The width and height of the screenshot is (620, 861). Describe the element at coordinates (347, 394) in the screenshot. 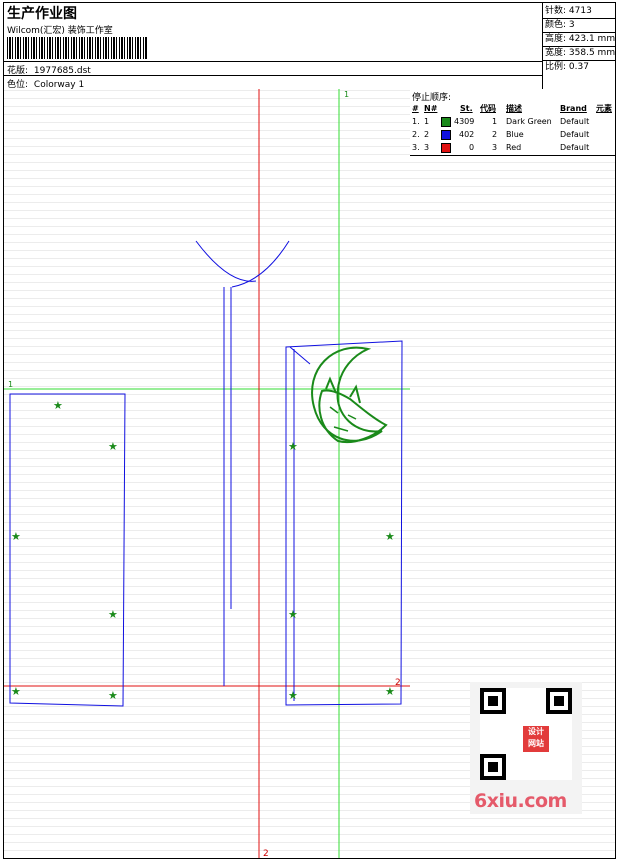

I see `moon-icon` at that location.